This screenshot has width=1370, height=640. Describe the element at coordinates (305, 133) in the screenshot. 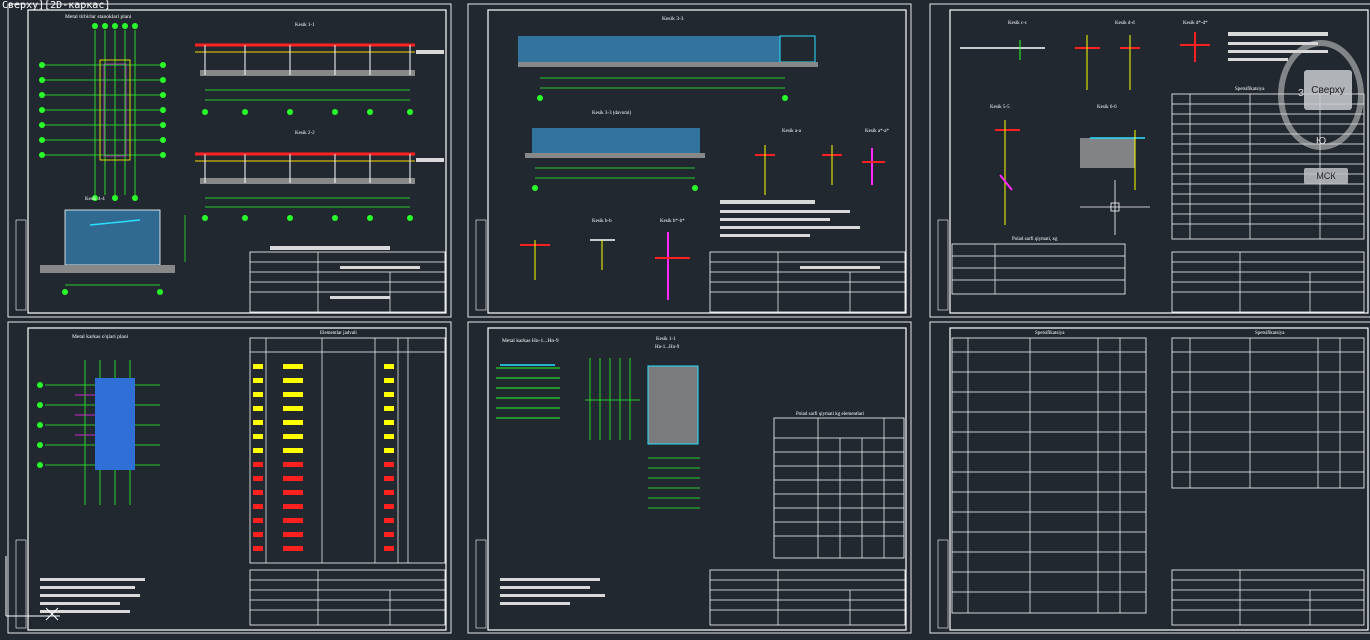

I see `section-2-2-label: Kesik 2-2` at that location.